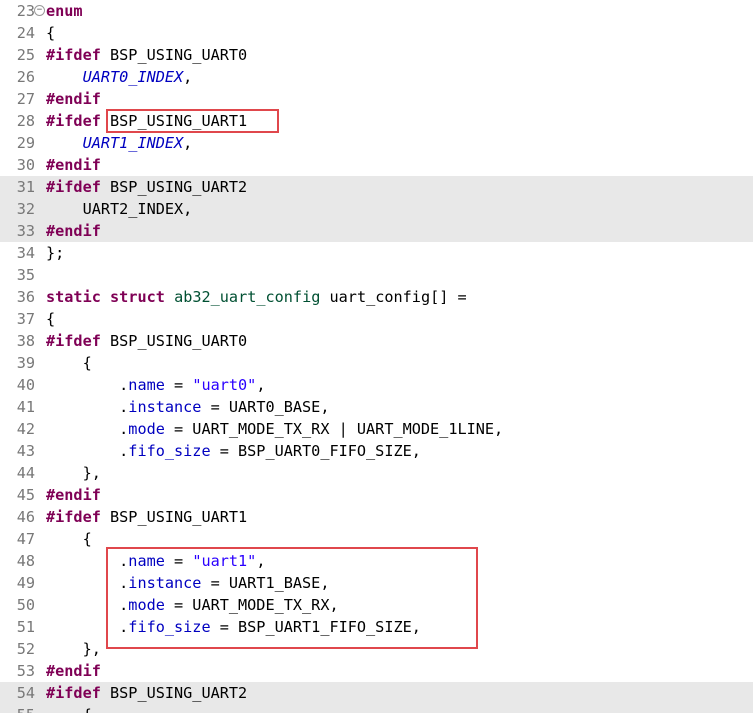  Describe the element at coordinates (376, 99) in the screenshot. I see `code-line: 27 #endif` at that location.